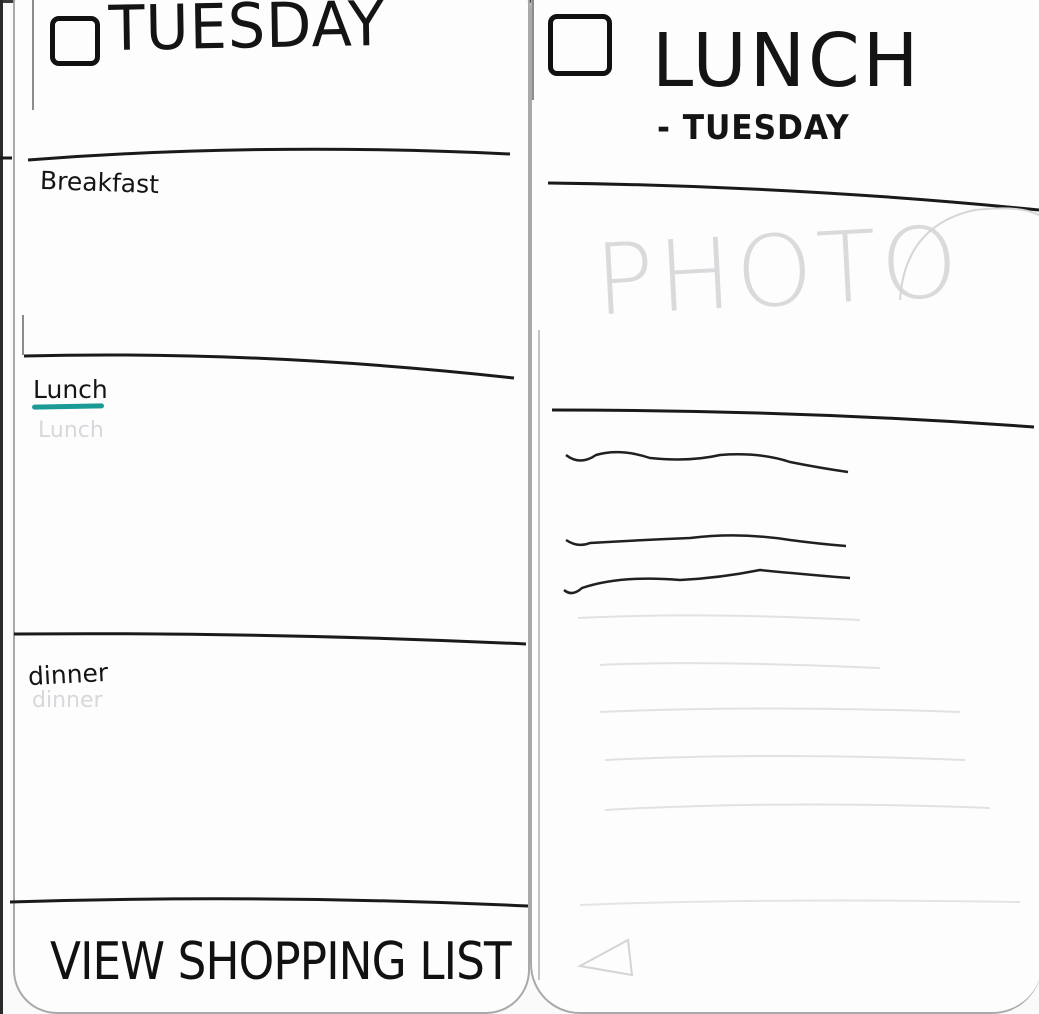  What do you see at coordinates (100, 182) in the screenshot?
I see `meal-section-breakfast: Breakfast` at bounding box center [100, 182].